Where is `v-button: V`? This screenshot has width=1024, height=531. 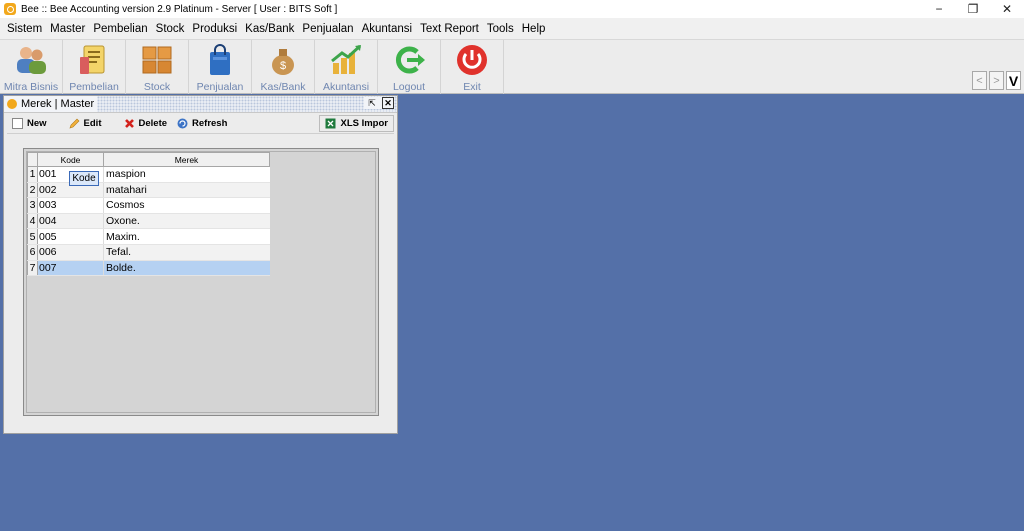
v-button: V is located at coordinates (1013, 80).